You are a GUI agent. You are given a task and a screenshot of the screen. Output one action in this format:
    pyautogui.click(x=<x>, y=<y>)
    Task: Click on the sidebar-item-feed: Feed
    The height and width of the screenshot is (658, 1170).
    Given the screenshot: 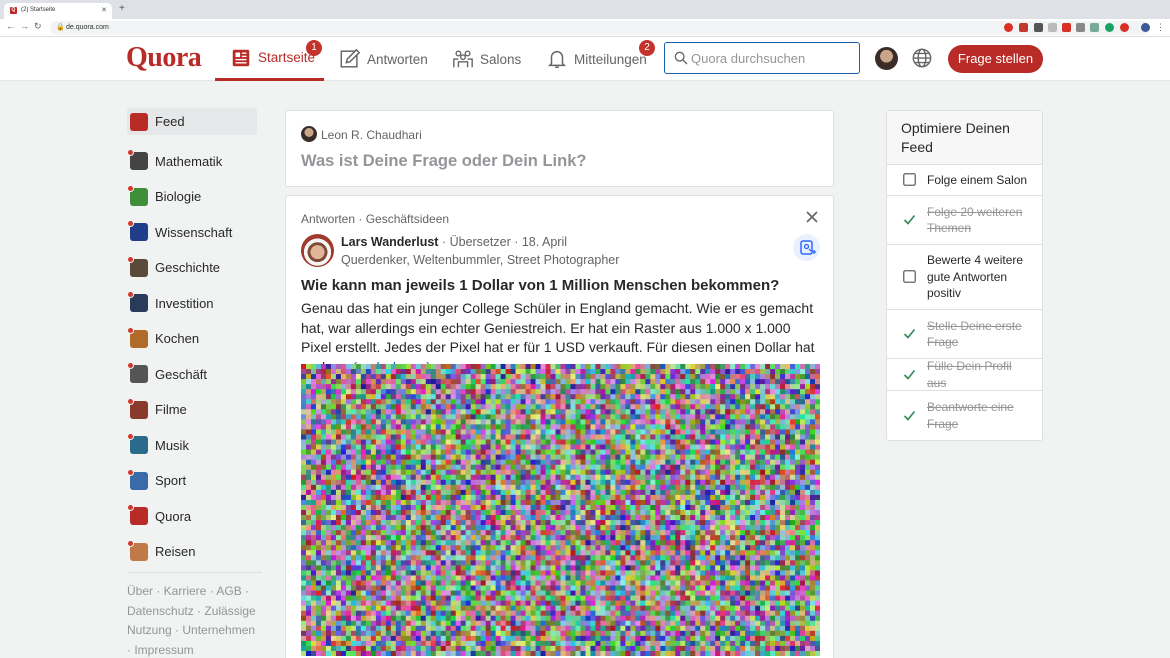 What is the action you would take?
    pyautogui.click(x=192, y=121)
    